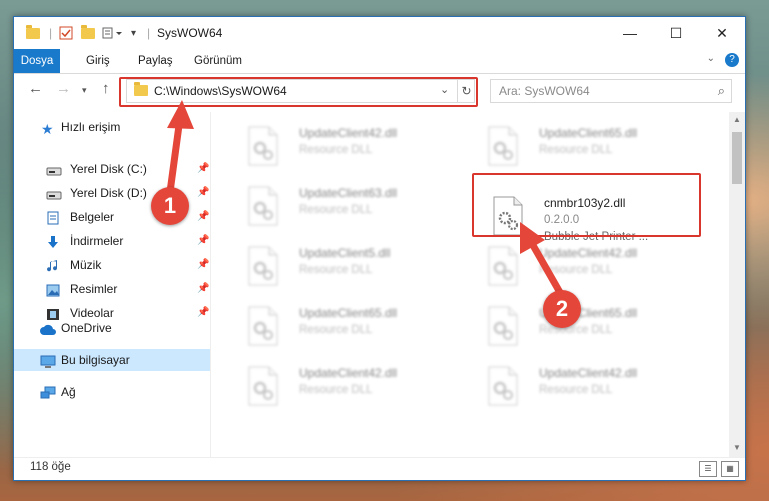 This screenshot has width=769, height=501. Describe the element at coordinates (175, 155) in the screenshot. I see `arrow-1-line` at that location.